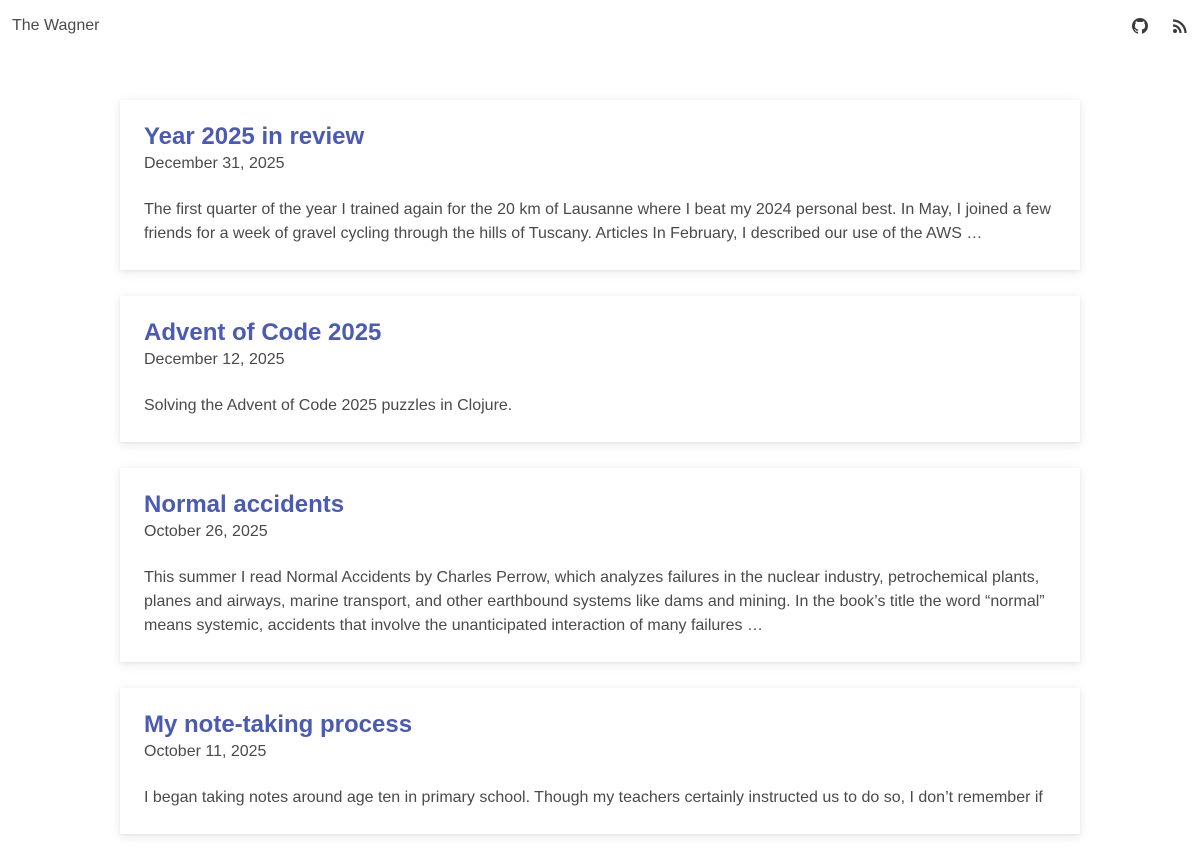 The image size is (1200, 860). What do you see at coordinates (1140, 26) in the screenshot?
I see `github-icon` at bounding box center [1140, 26].